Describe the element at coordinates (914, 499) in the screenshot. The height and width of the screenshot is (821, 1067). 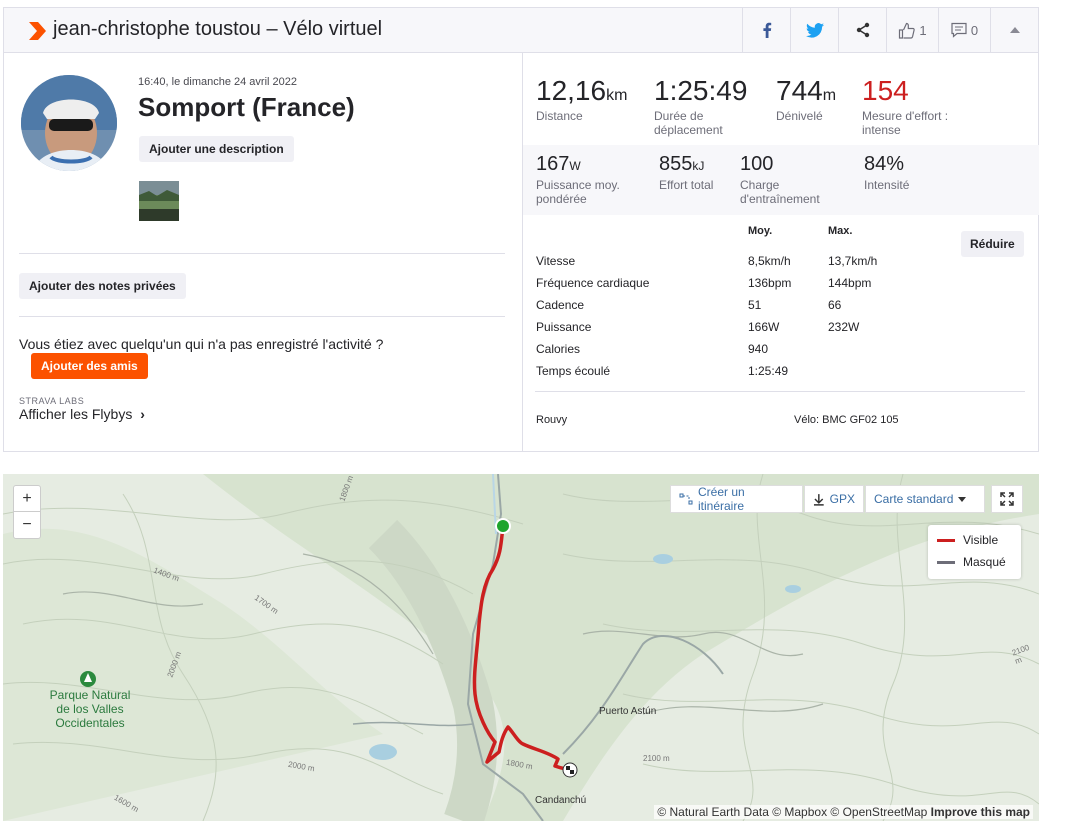
I see `map-style-label: Carte standard` at that location.